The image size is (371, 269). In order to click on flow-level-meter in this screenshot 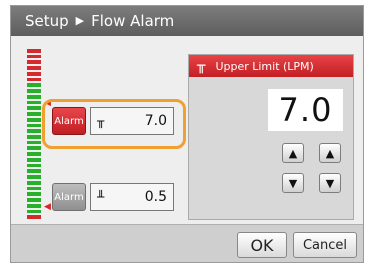, I will do `click(34, 134)`.